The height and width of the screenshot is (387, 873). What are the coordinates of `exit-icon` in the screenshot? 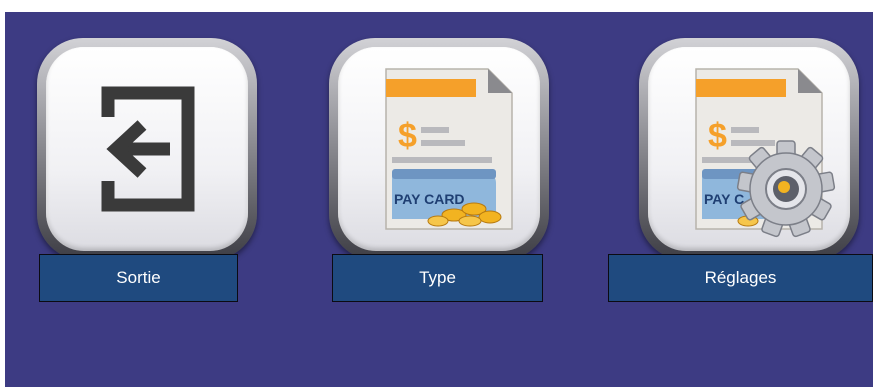 It's located at (148, 149).